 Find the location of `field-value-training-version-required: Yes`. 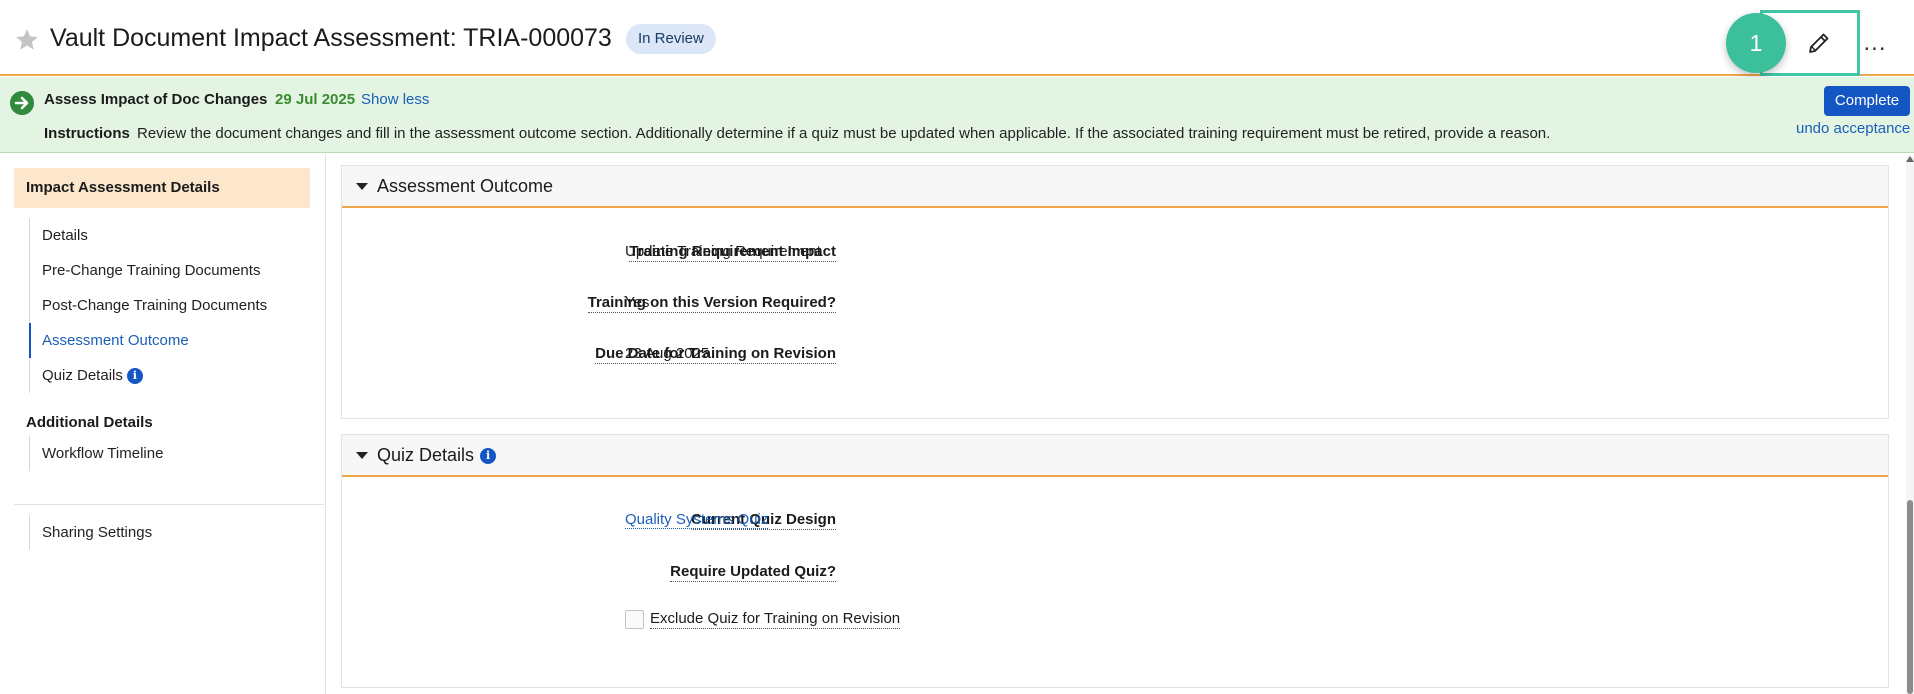

field-value-training-version-required: Yes is located at coordinates (637, 302).